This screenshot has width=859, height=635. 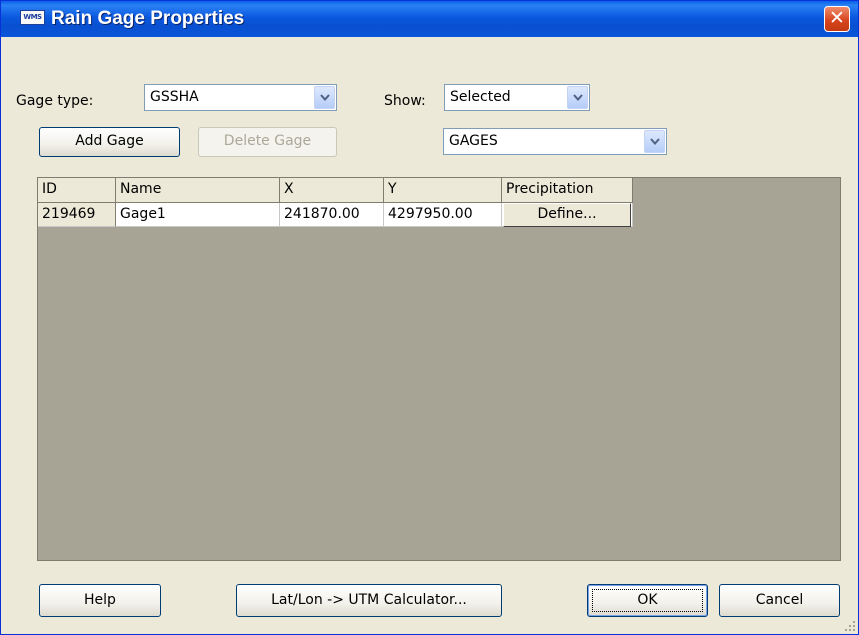 I want to click on cancel-button: Cancel, so click(x=779, y=600).